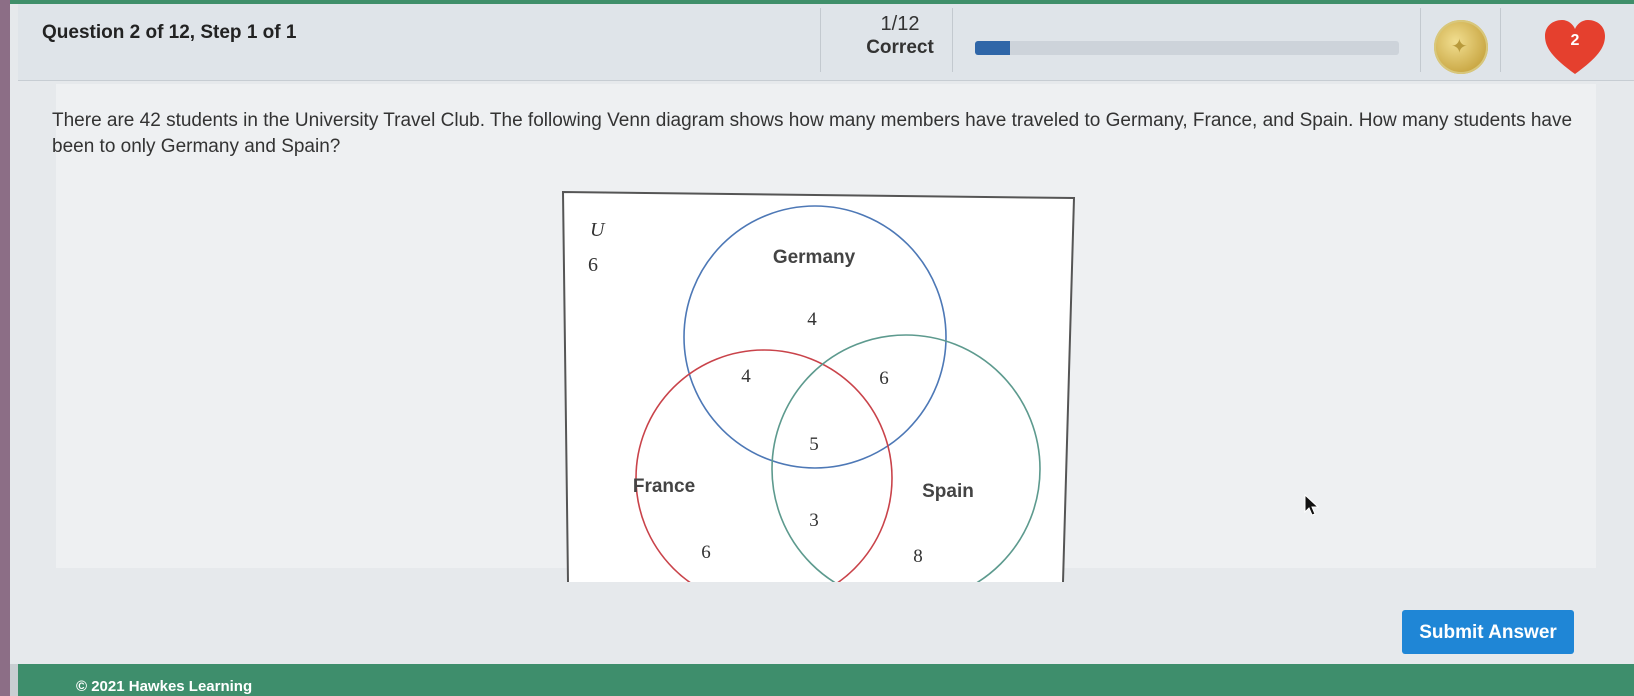 This screenshot has width=1634, height=696. I want to click on lives-heart-icon: 2, so click(1575, 48).